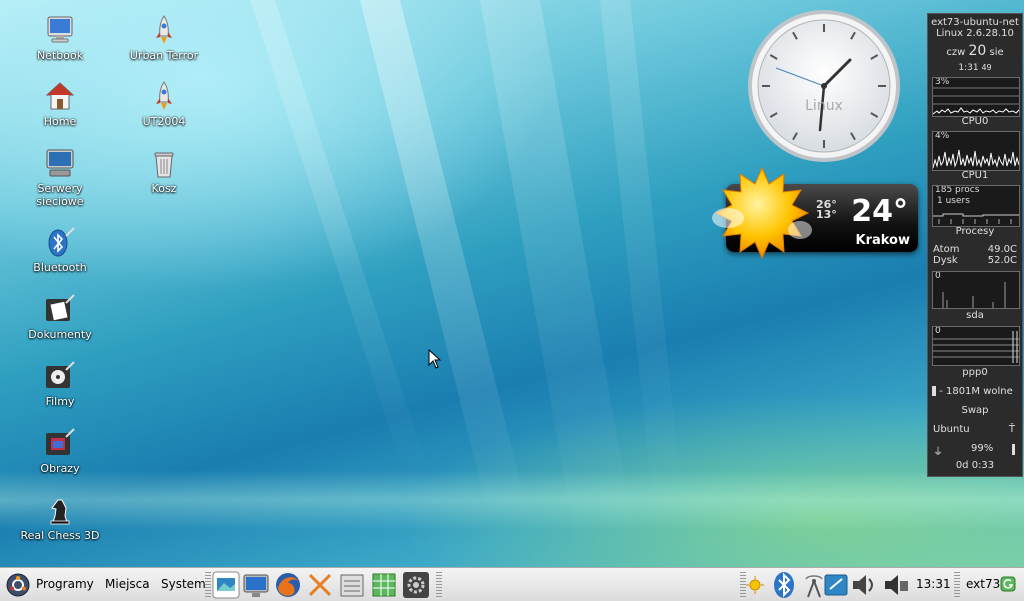 This screenshot has height=601, width=1024. I want to click on desktop-icon-ut2004: UT2004, so click(164, 104).